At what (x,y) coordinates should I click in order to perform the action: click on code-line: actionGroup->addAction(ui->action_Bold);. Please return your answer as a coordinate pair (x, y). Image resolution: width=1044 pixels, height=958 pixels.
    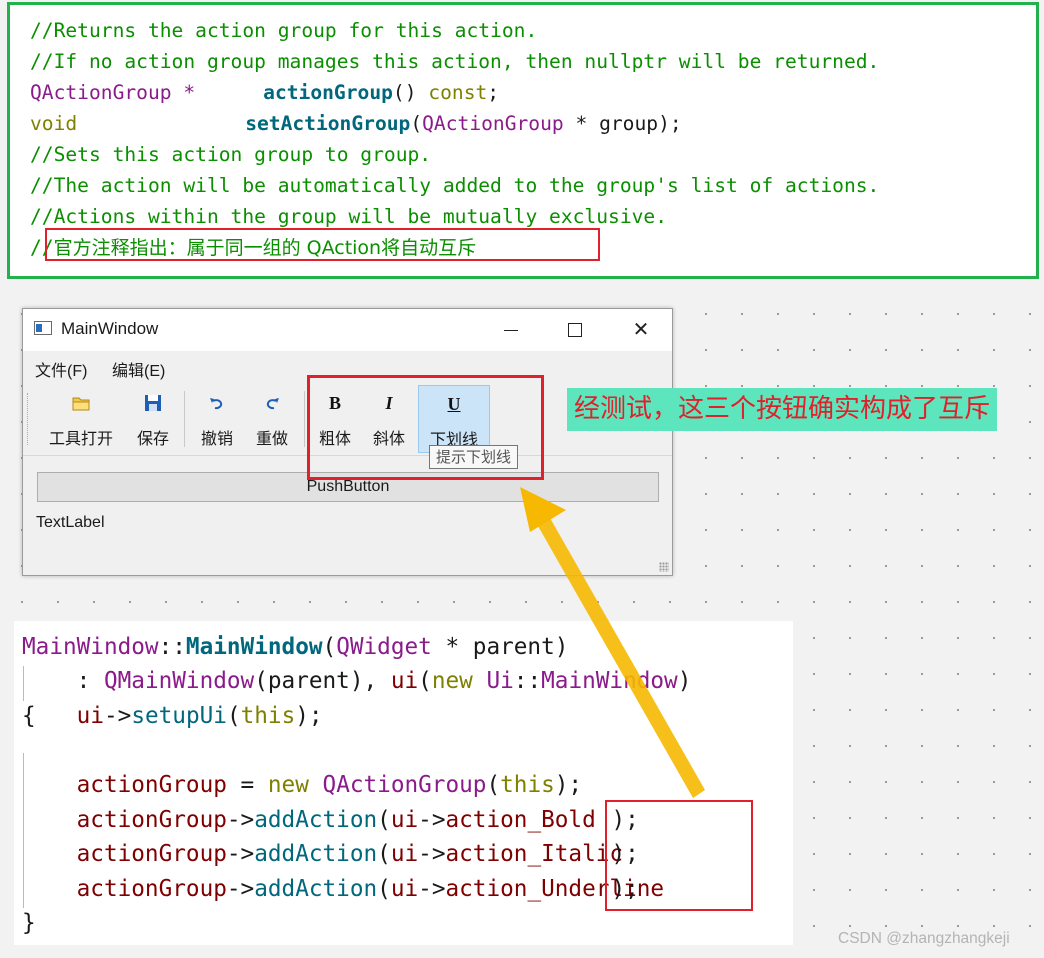
    Looking at the image, I should click on (330, 820).